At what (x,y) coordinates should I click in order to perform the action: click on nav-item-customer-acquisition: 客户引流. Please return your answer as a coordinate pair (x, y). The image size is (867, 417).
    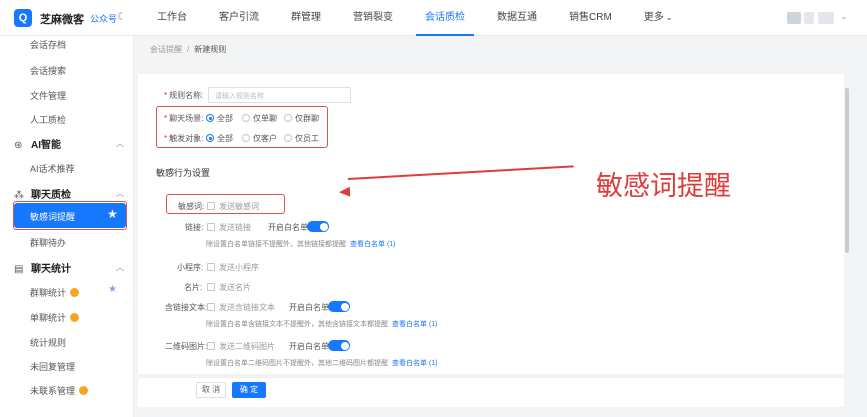
    Looking at the image, I should click on (239, 18).